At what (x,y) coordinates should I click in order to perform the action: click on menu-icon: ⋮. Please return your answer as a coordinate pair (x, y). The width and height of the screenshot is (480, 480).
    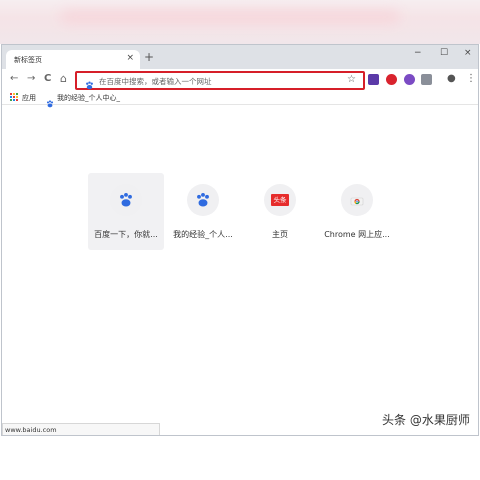
    Looking at the image, I should click on (471, 78).